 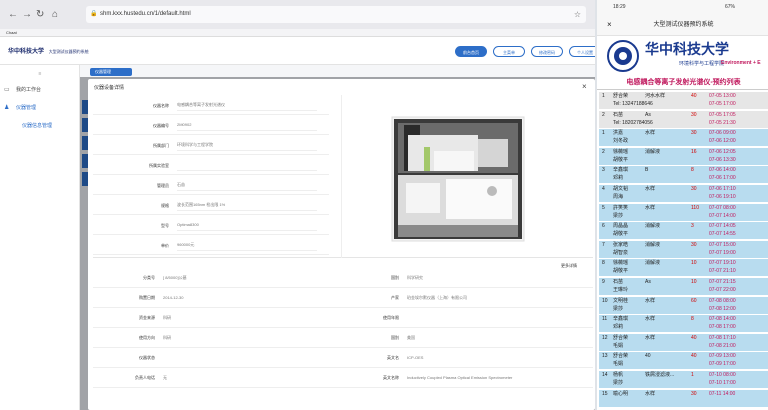 What do you see at coordinates (577, 14) in the screenshot?
I see `star-icon: ☆` at bounding box center [577, 14].